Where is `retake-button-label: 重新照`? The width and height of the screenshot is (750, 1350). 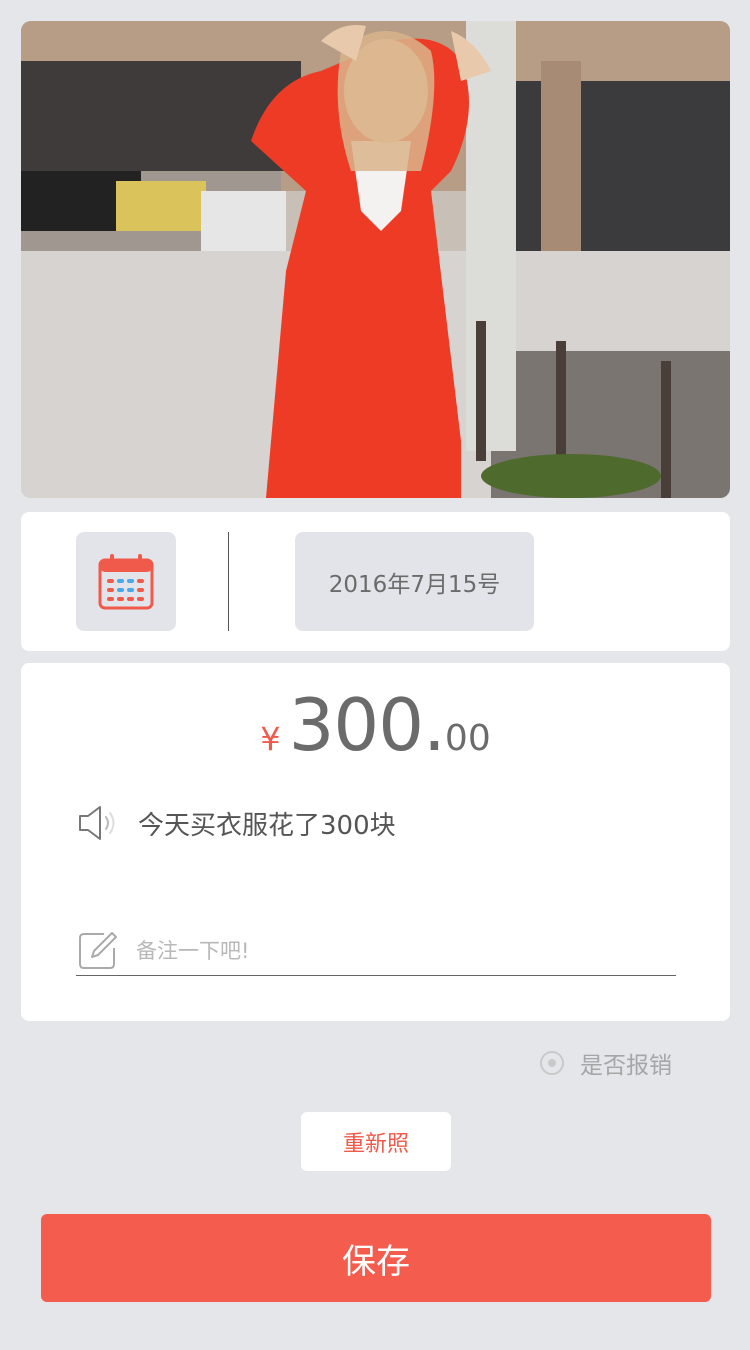 retake-button-label: 重新照 is located at coordinates (375, 1144).